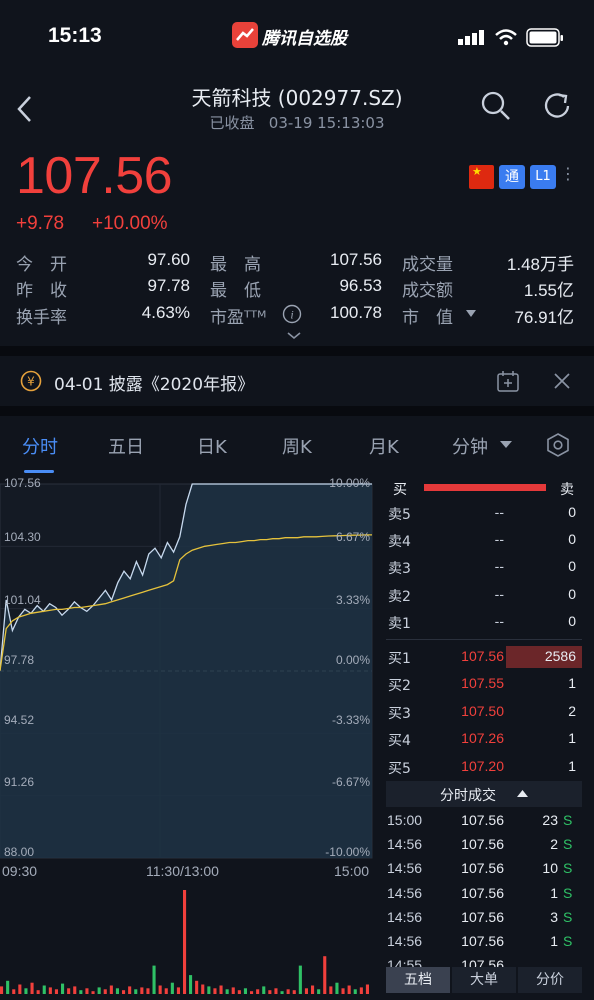  I want to click on notice-text: 04-01 披露《2020年报》, so click(154, 382).